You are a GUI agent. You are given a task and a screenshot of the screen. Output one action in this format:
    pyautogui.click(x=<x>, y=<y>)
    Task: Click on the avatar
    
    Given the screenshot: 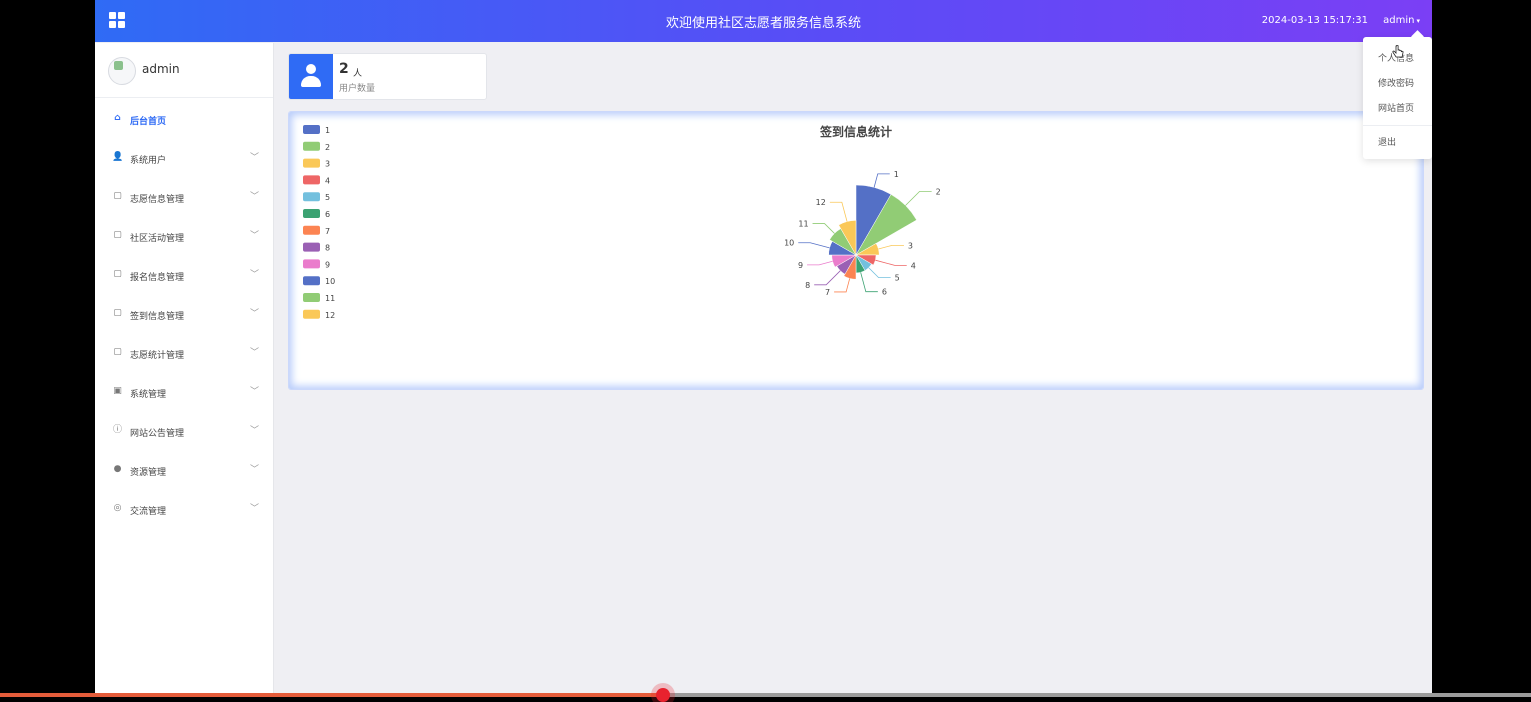 What is the action you would take?
    pyautogui.click(x=122, y=71)
    